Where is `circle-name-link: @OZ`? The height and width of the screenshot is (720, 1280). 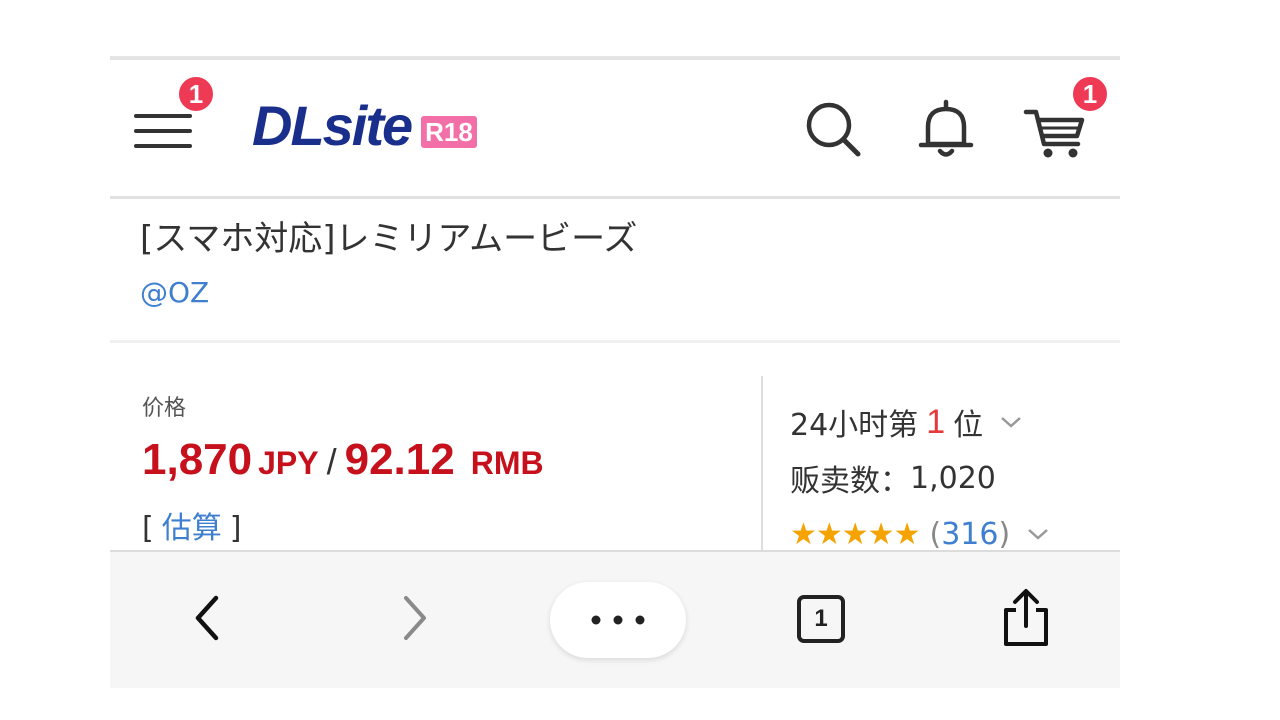
circle-name-link: @OZ is located at coordinates (174, 292).